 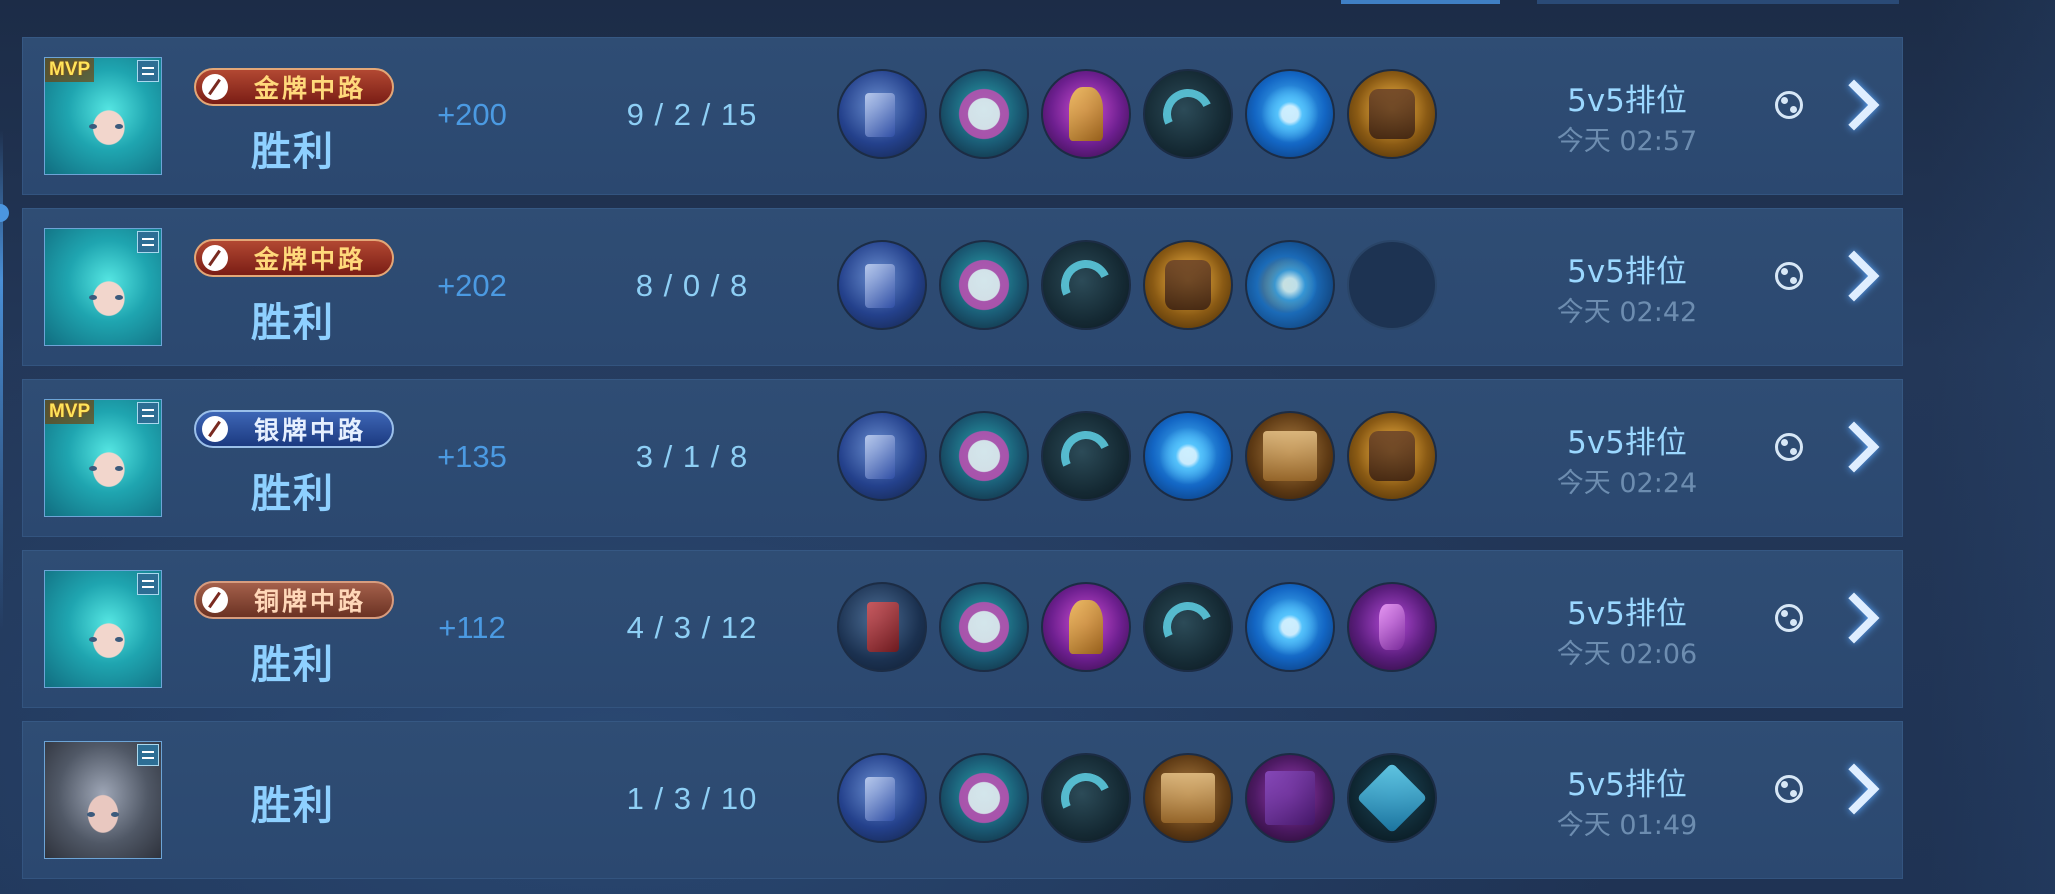 I want to click on position-rank-badge: 金牌中路, so click(x=294, y=258).